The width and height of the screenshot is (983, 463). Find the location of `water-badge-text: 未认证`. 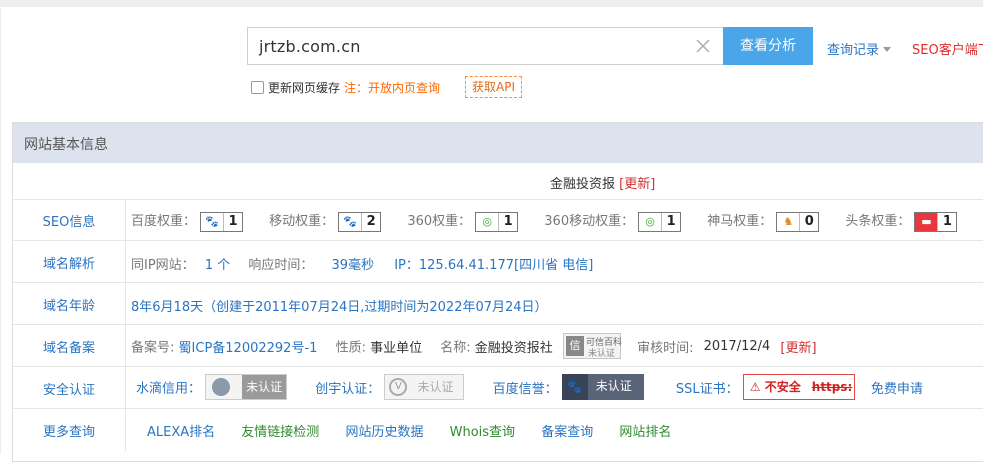

water-badge-text: 未认证 is located at coordinates (264, 387).